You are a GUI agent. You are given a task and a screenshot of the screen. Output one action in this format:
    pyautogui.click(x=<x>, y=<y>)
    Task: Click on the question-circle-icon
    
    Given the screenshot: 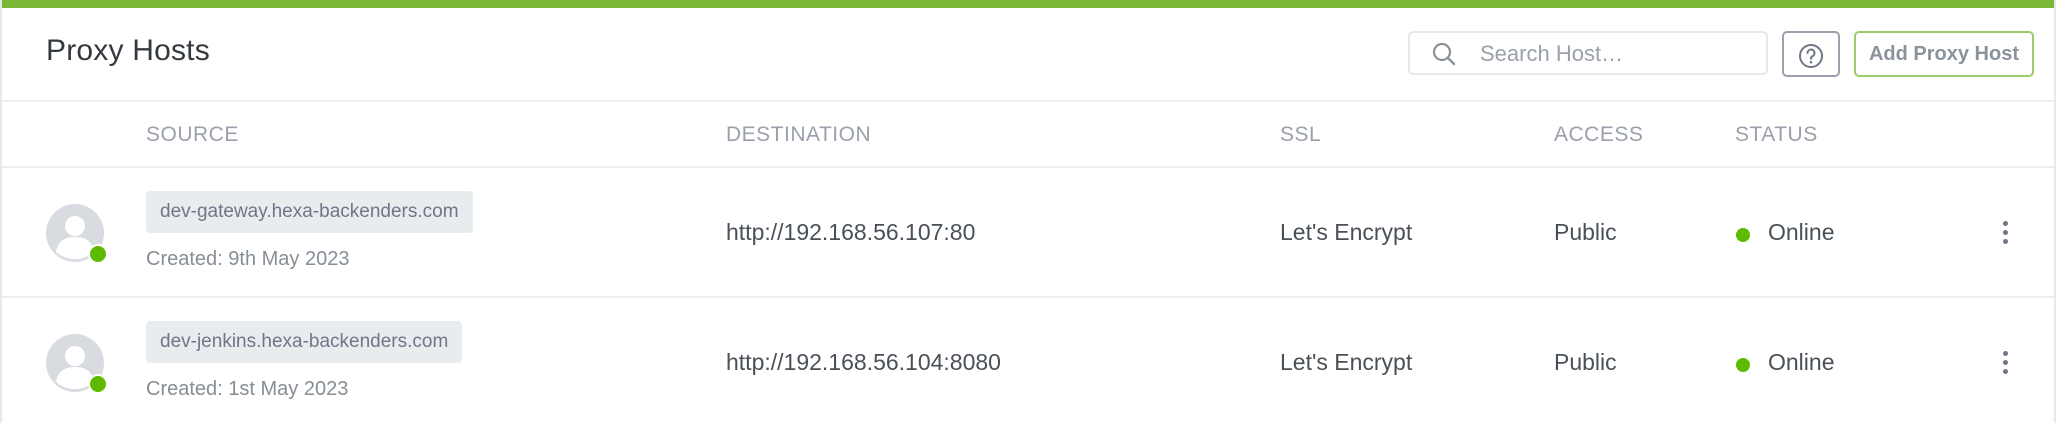 What is the action you would take?
    pyautogui.click(x=1811, y=56)
    